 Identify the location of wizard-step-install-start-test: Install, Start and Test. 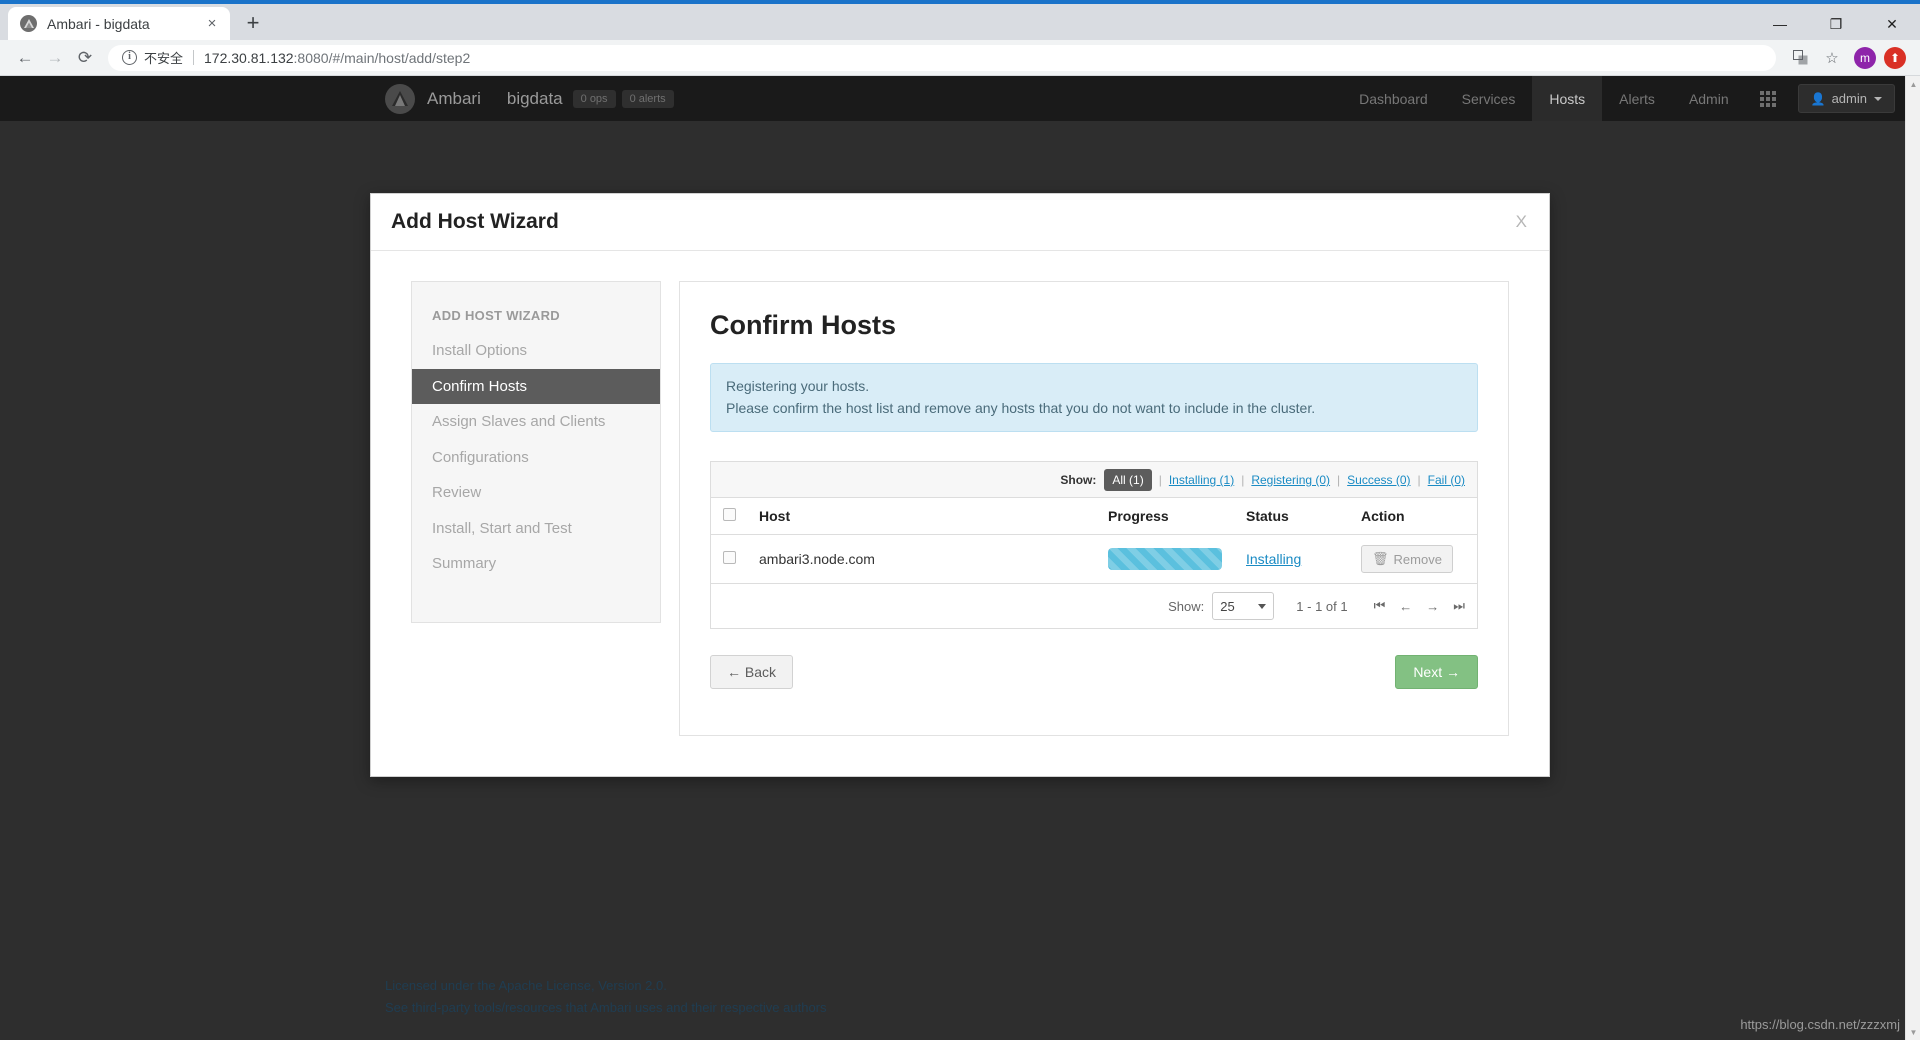
(536, 529).